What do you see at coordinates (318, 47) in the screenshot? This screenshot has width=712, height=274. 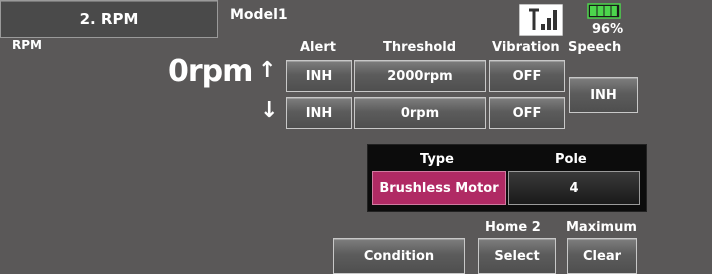 I see `alert-header: Alert` at bounding box center [318, 47].